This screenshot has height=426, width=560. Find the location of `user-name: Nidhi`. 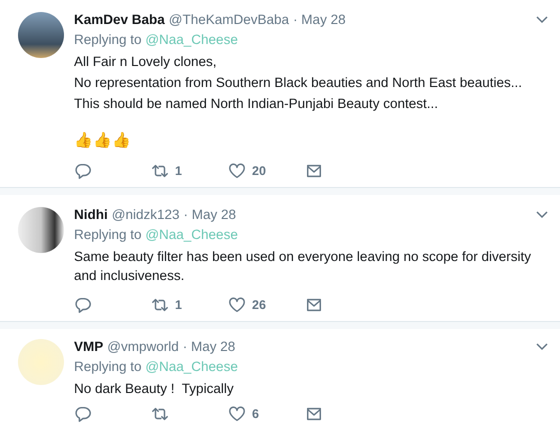

user-name: Nidhi is located at coordinates (91, 214).